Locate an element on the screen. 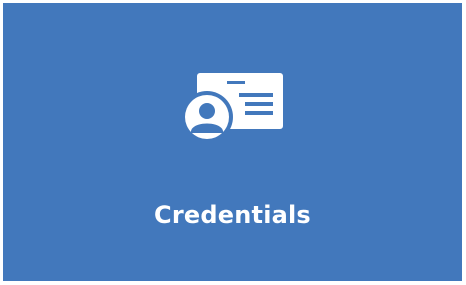  id-card-icon is located at coordinates (232, 108).